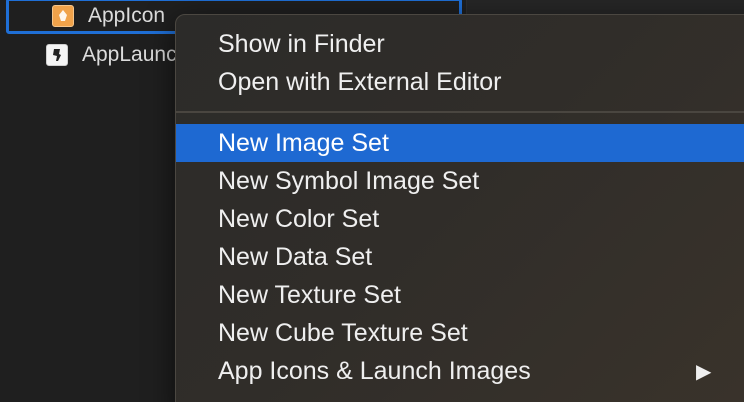 The height and width of the screenshot is (402, 744). What do you see at coordinates (127, 15) in the screenshot?
I see `asset-item-label: AppIcon` at bounding box center [127, 15].